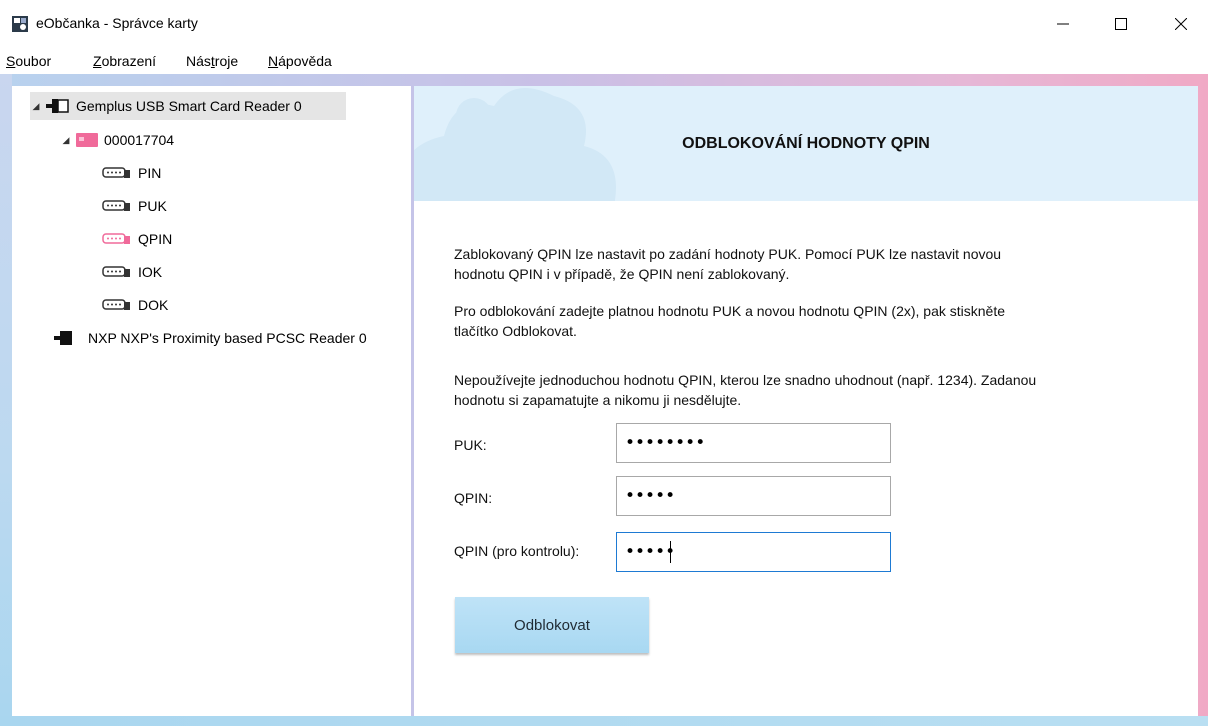 The image size is (1208, 726). Describe the element at coordinates (132, 272) in the screenshot. I see `tree-item-iok: IOK` at that location.